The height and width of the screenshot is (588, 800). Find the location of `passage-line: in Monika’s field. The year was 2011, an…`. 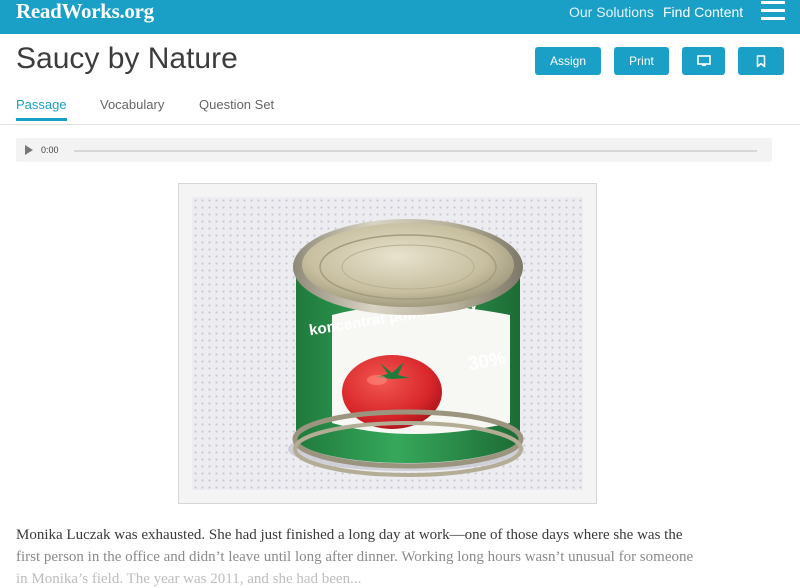

passage-line: in Monika’s field. The year was 2011, an… is located at coordinates (189, 579).